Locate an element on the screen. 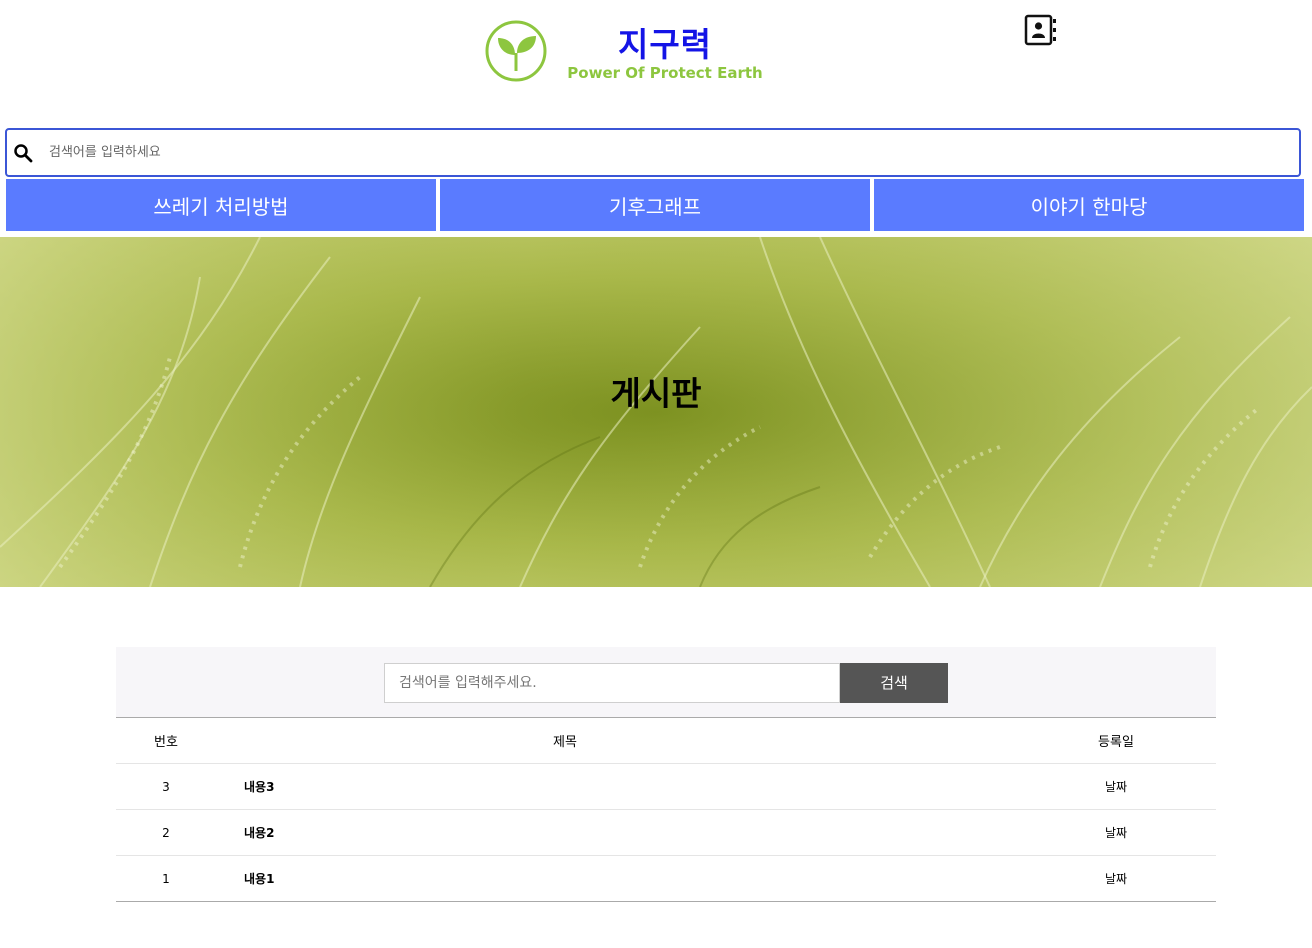  site-subtitle: Power Of Protect Earth is located at coordinates (665, 73).